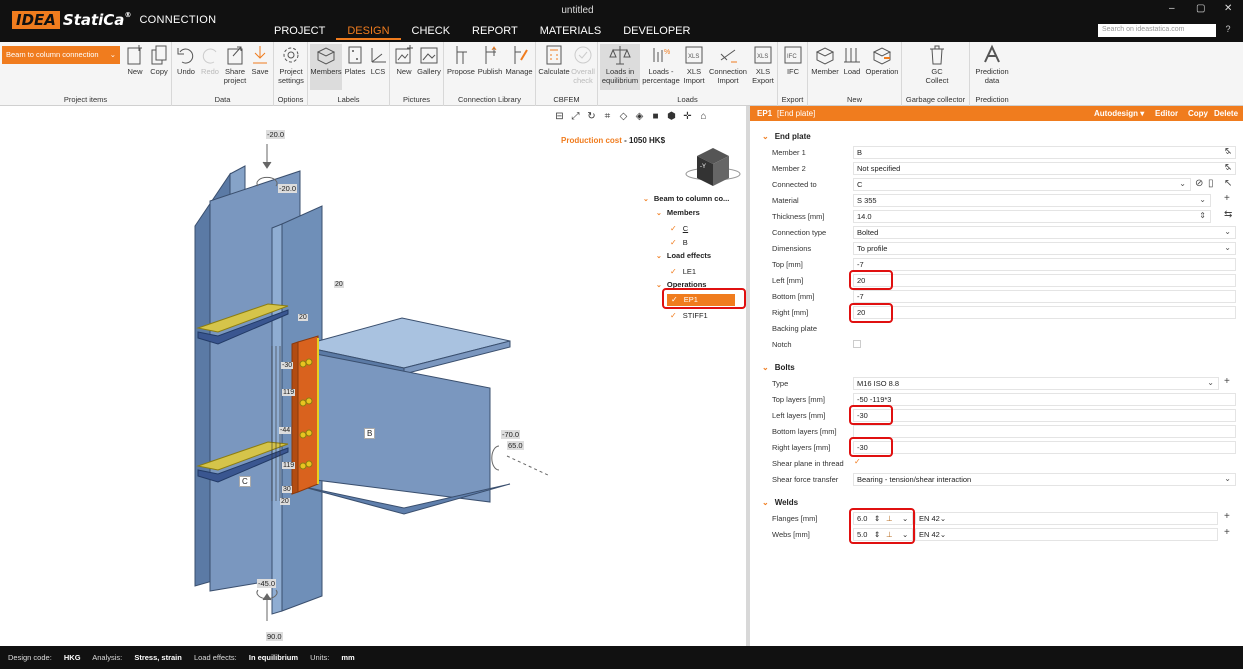 The image size is (1243, 669). What do you see at coordinates (355, 60) in the screenshot?
I see `labels-plates-button: Plates` at bounding box center [355, 60].